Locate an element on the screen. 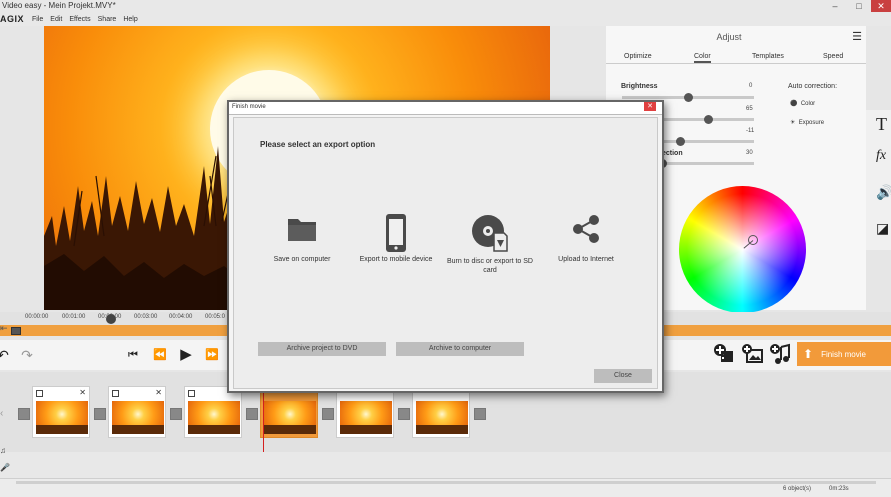 This screenshot has height=497, width=891. slider-value: 30 is located at coordinates (749, 153).